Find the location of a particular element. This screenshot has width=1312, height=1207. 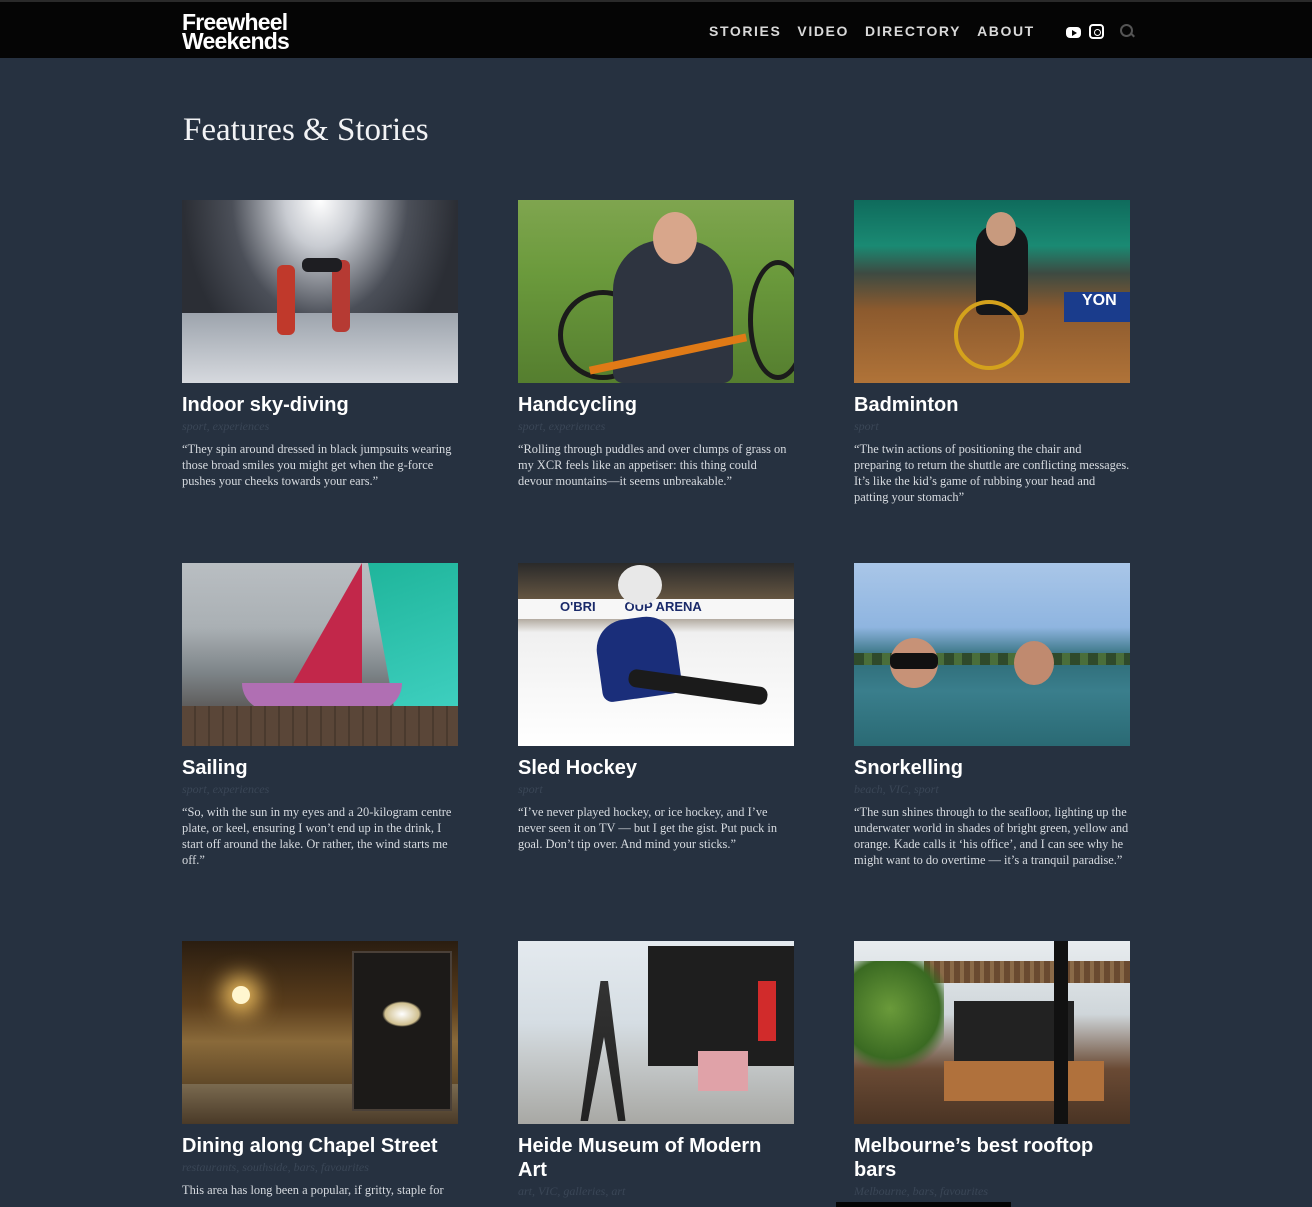

instagram-icon is located at coordinates (1096, 31).